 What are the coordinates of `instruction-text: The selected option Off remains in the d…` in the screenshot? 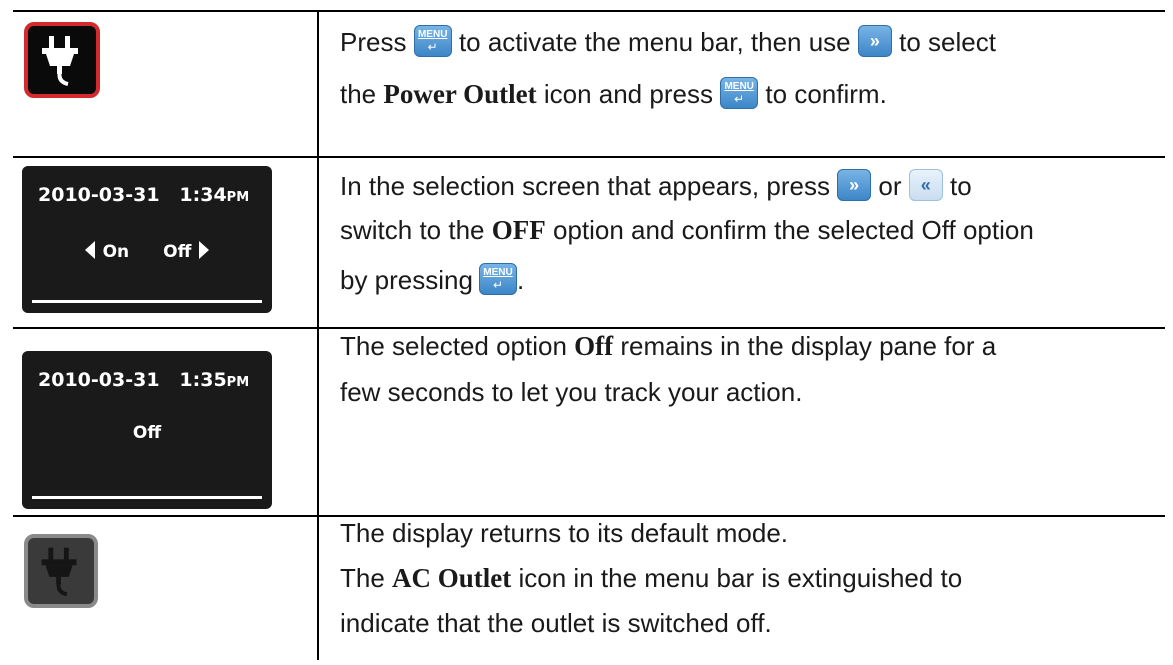 It's located at (668, 369).